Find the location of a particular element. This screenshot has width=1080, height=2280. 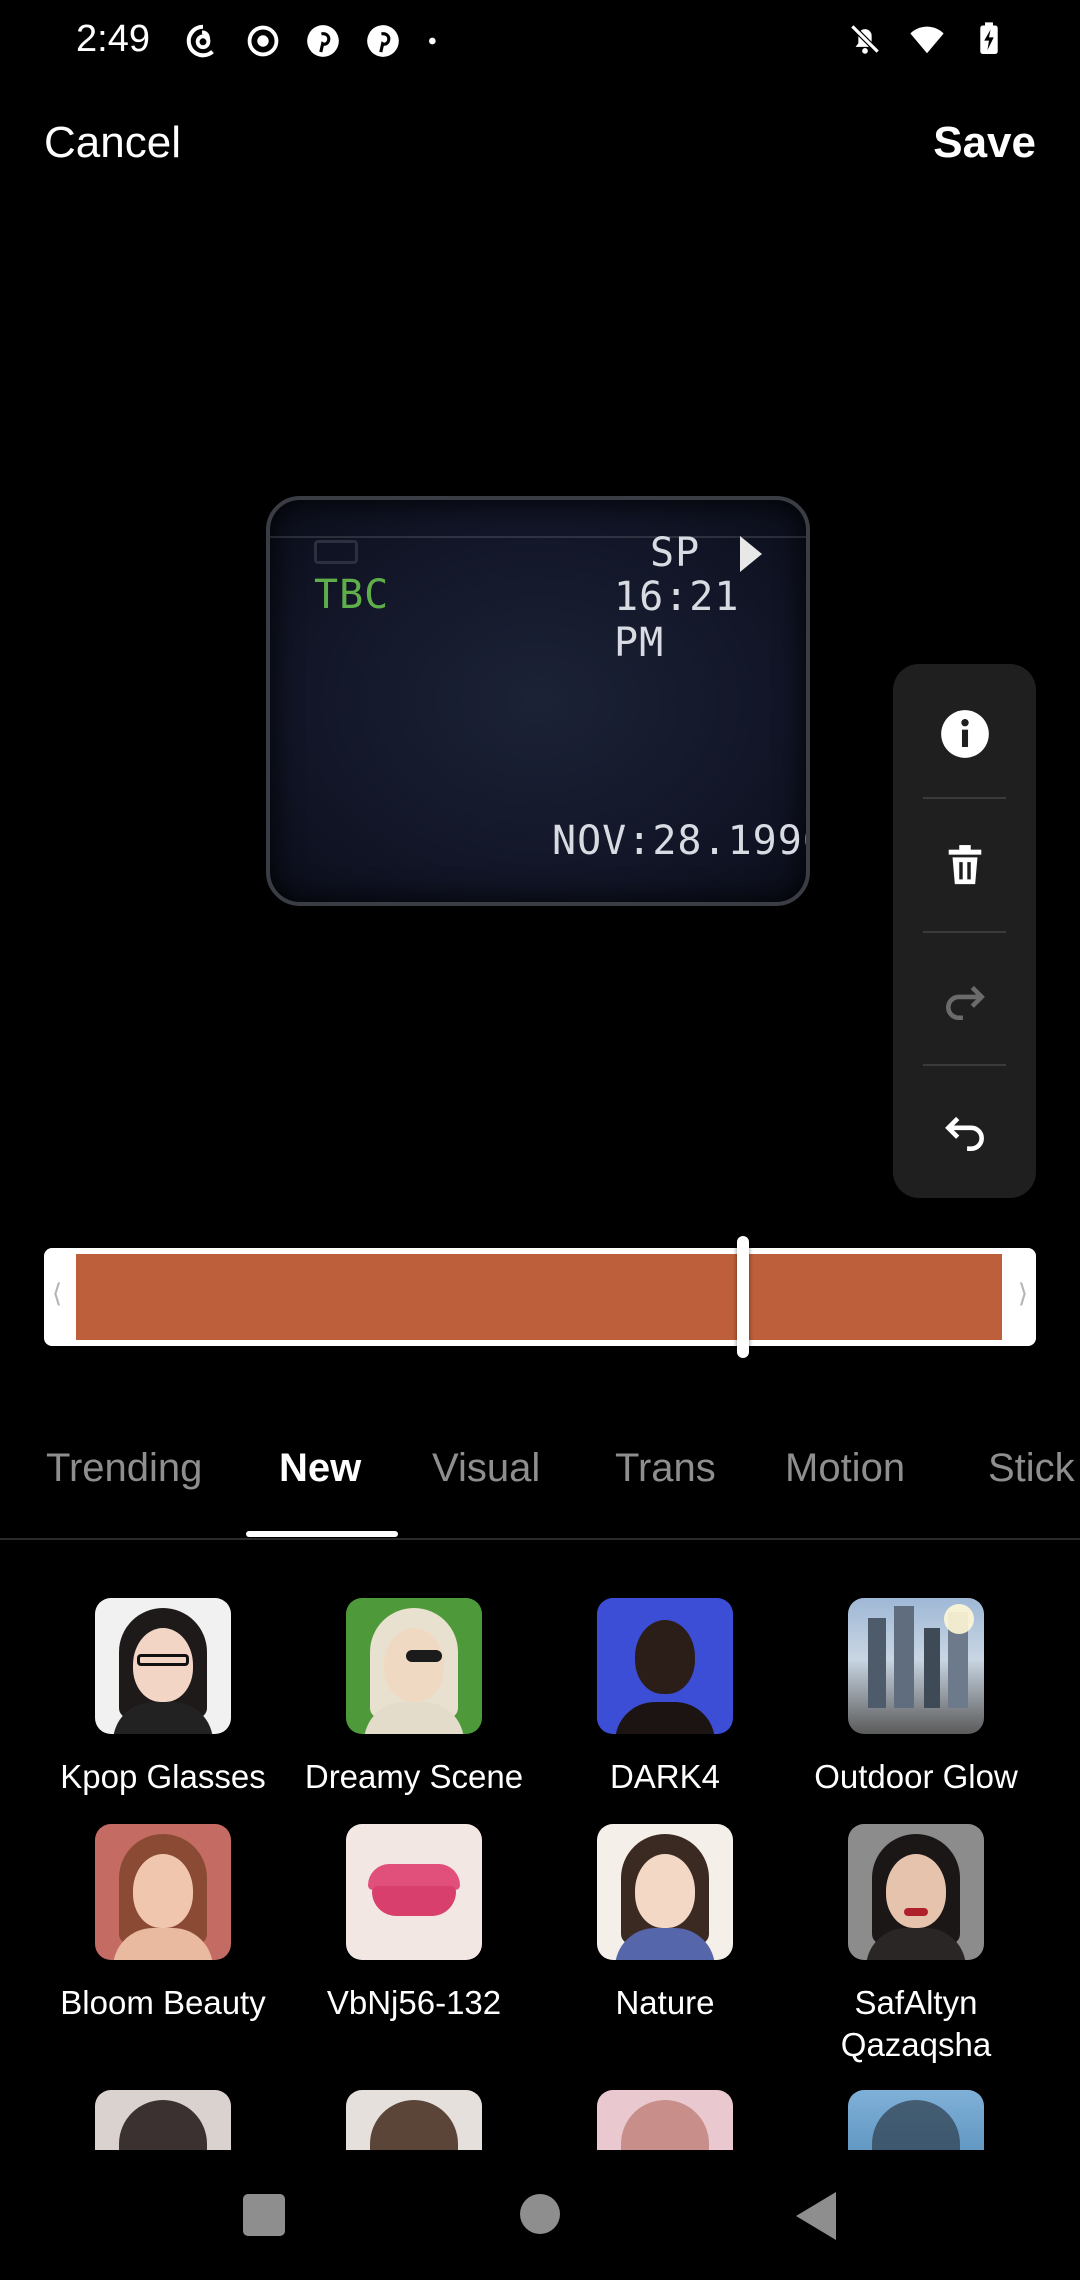

video-preview: TBC SP 16:21 PM NOV:28.1990 is located at coordinates (538, 701).